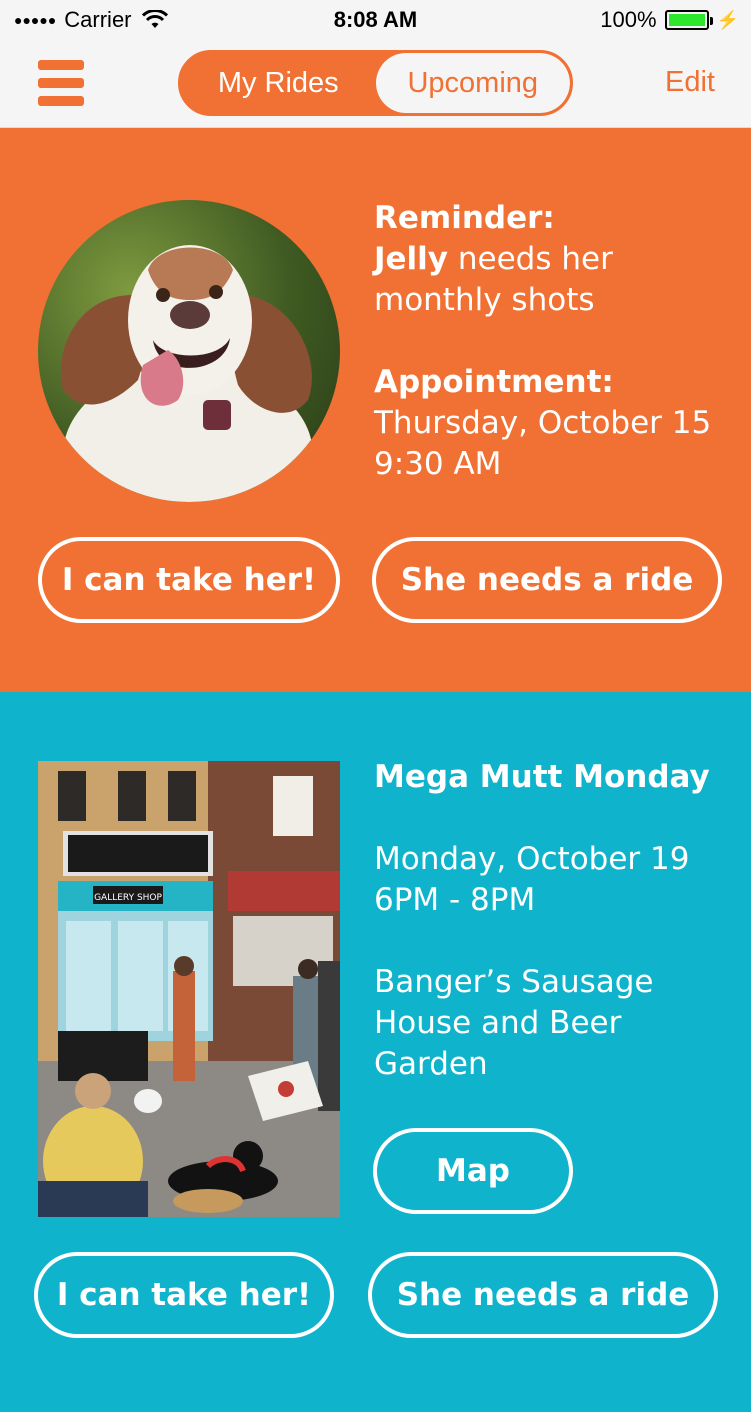  Describe the element at coordinates (473, 1171) in the screenshot. I see `map-button: Map` at that location.